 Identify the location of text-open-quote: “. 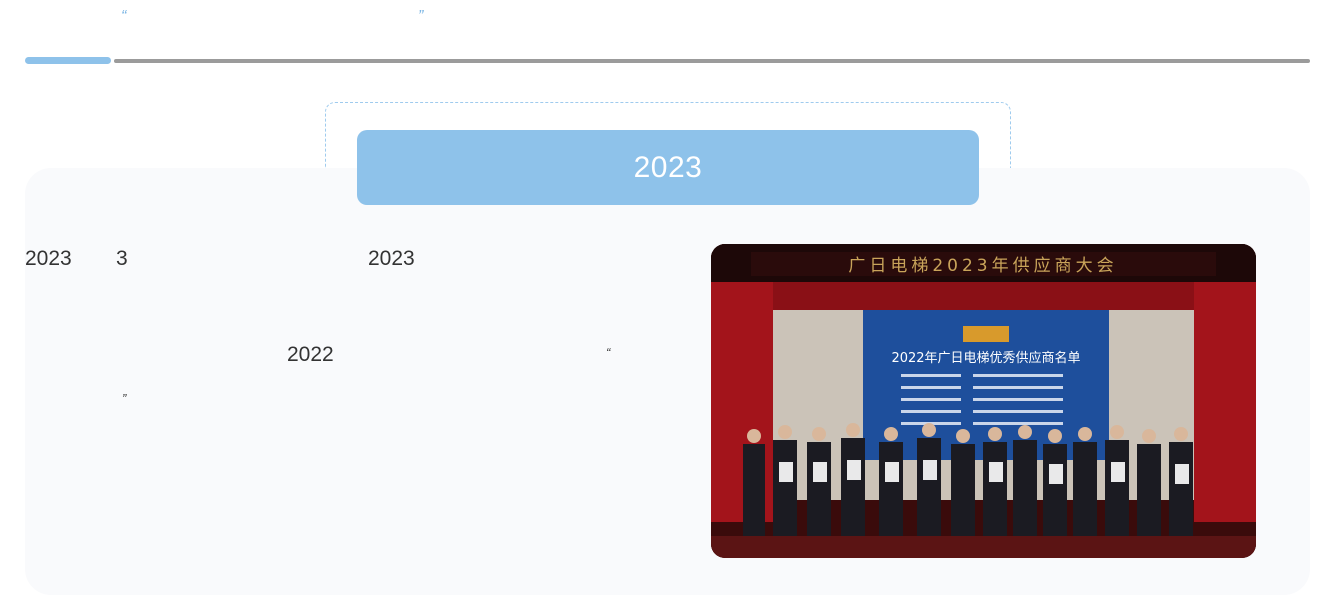
(608, 352).